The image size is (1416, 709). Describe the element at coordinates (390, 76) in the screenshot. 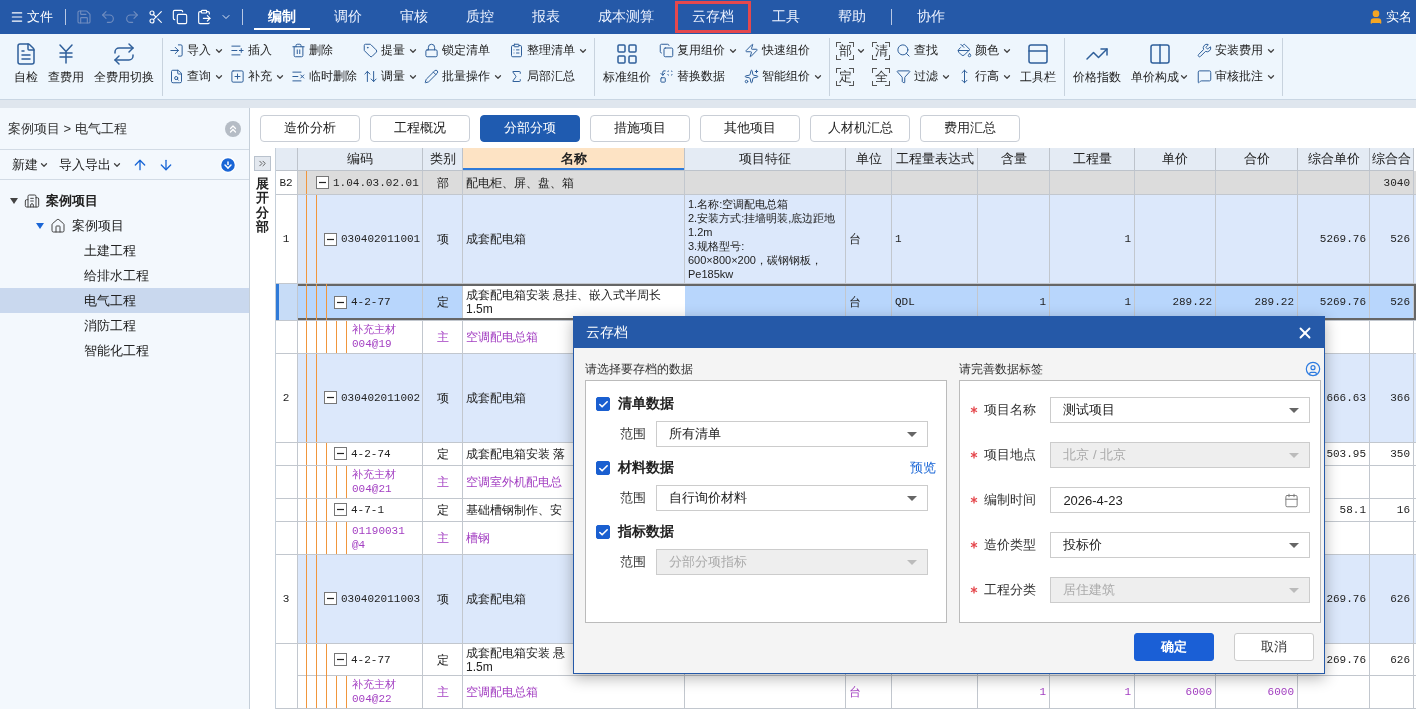

I see `toolbar-button: 调量` at that location.